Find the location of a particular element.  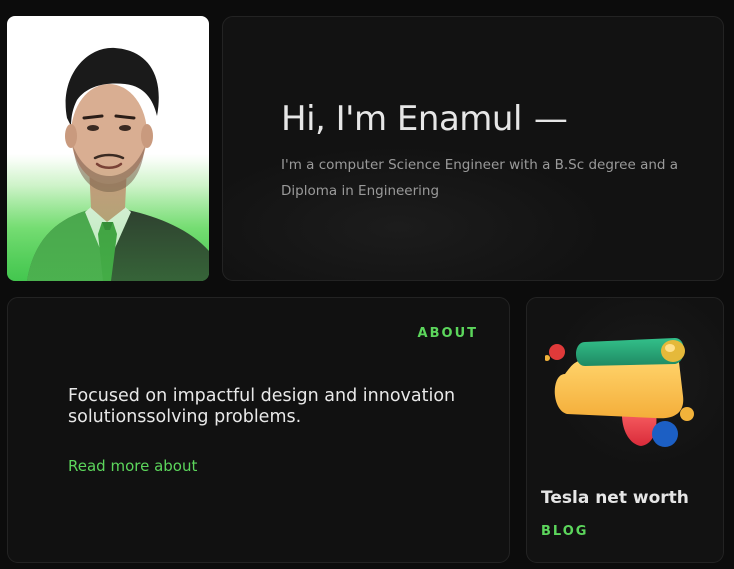

hero-title: Hi, I'm Enamul — is located at coordinates (424, 119).